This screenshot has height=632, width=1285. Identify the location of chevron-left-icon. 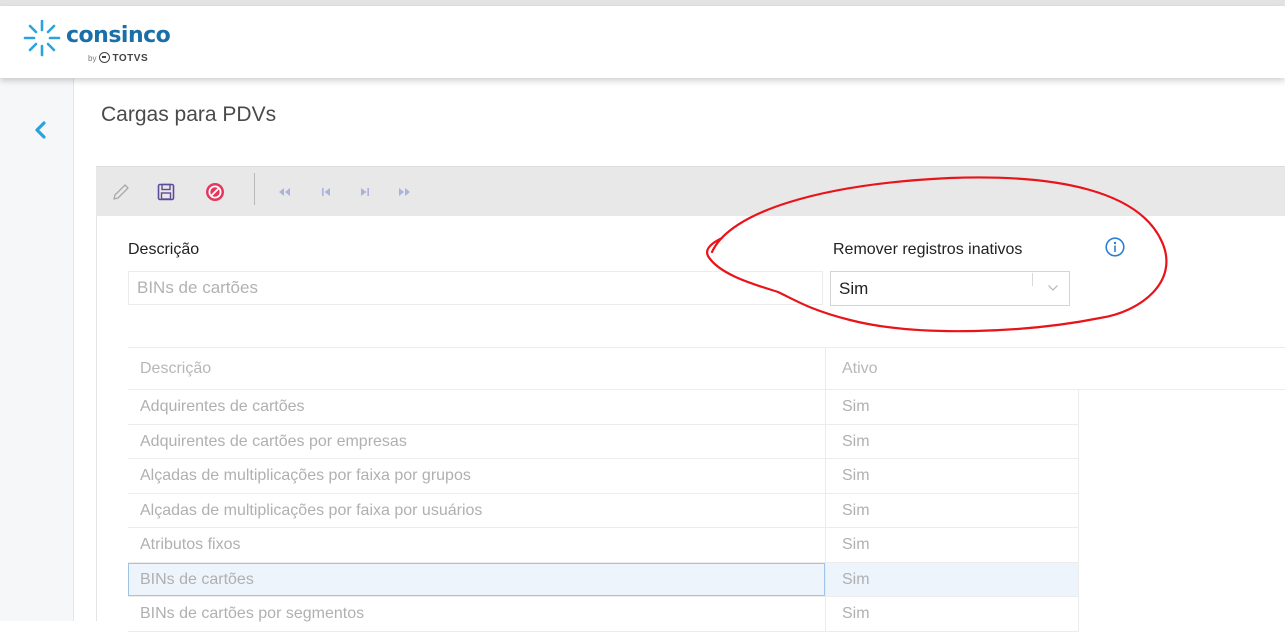
(40, 130).